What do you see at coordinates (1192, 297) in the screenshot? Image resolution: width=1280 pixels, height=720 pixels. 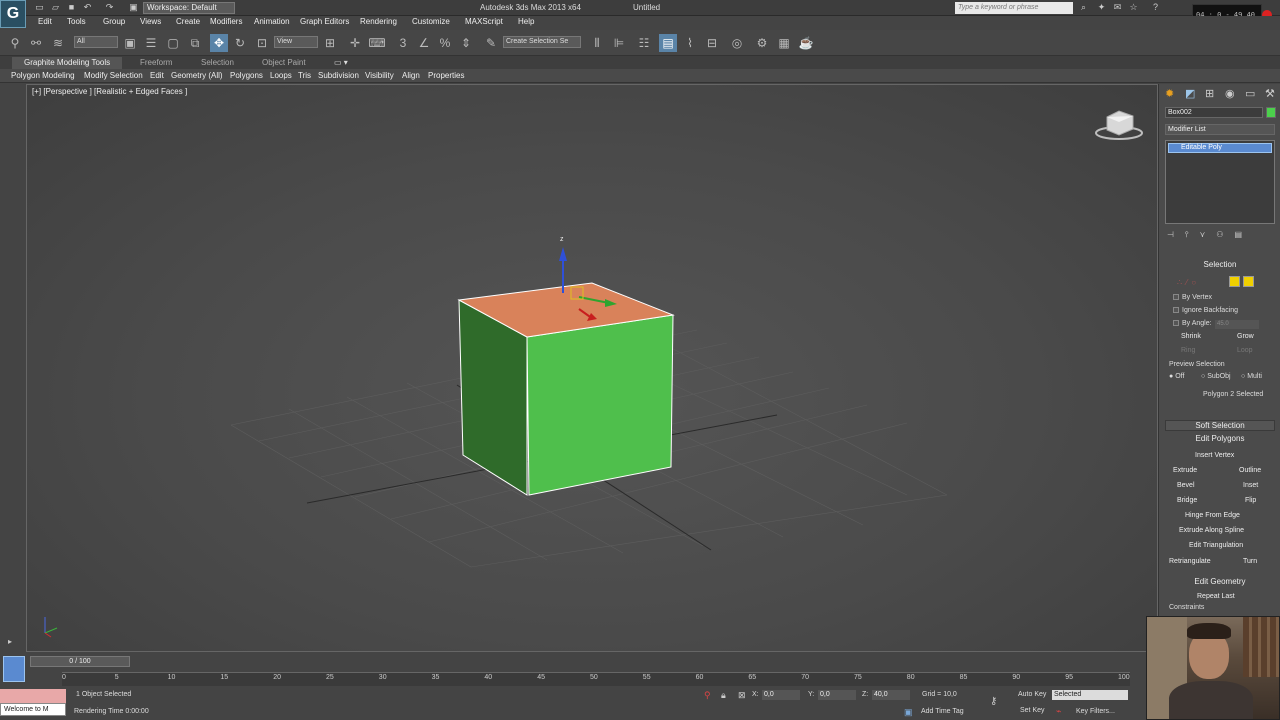 I see `by-vertex-checkbox: By Vertex` at bounding box center [1192, 297].